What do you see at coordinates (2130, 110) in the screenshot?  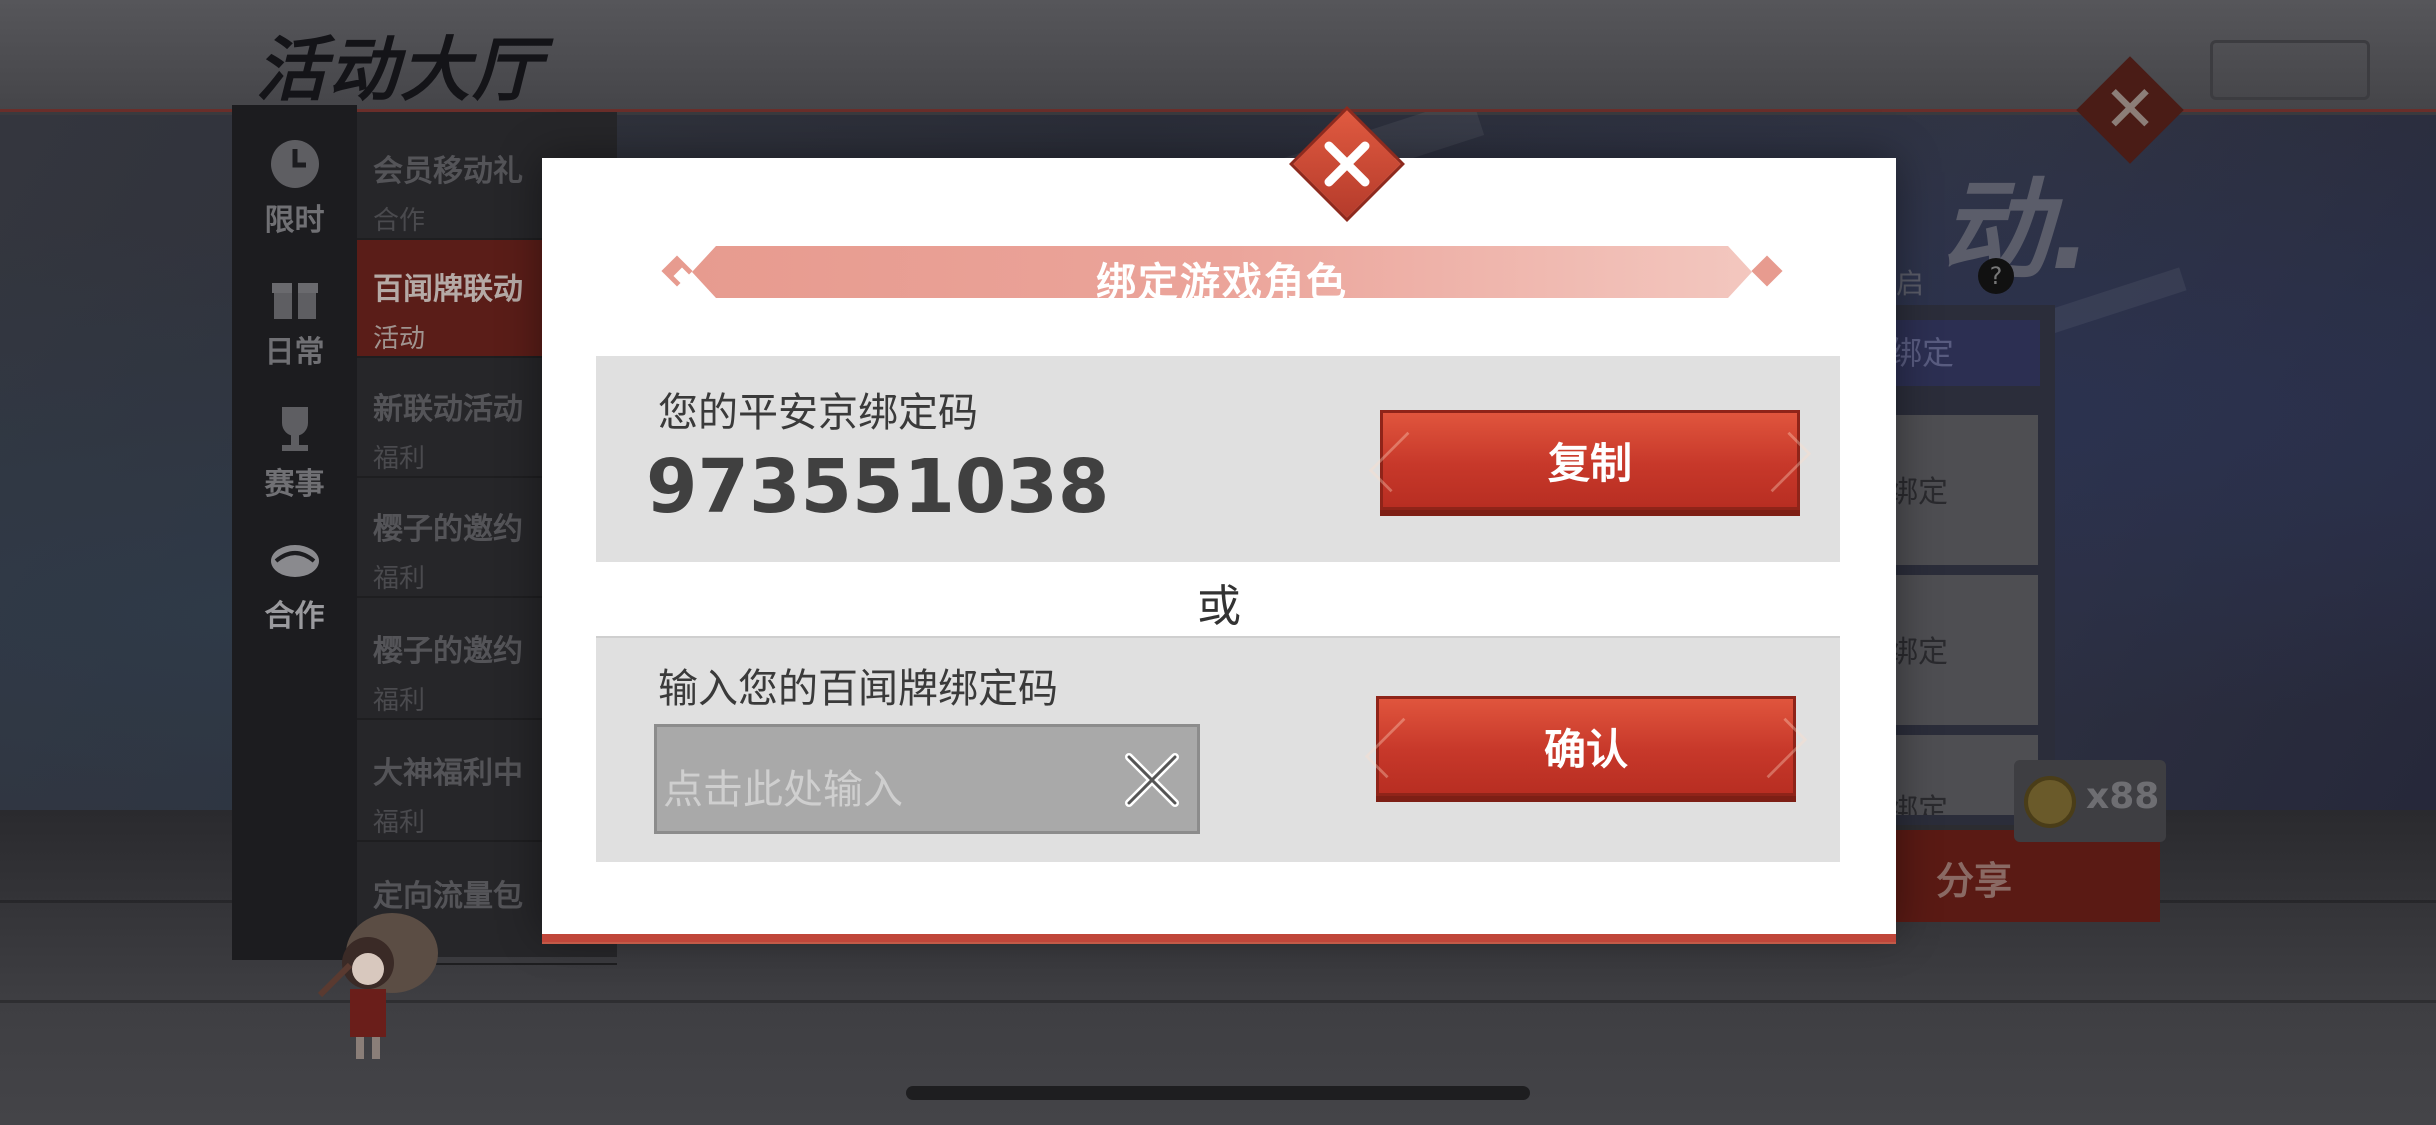 I see `close-icon: ✕` at bounding box center [2130, 110].